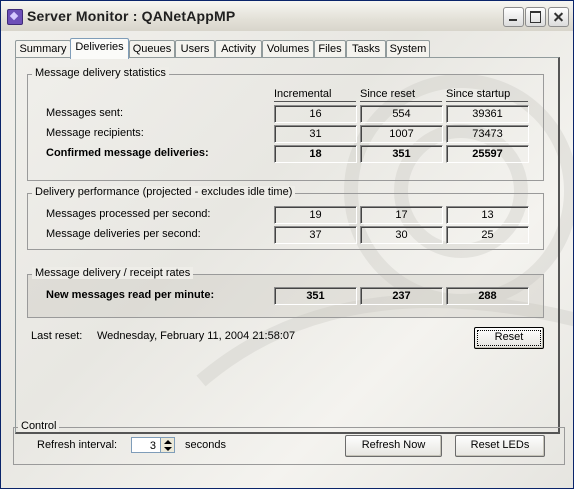 This screenshot has height=489, width=574. What do you see at coordinates (85, 113) in the screenshot?
I see `row-label-messages-sent: Messages sent:` at bounding box center [85, 113].